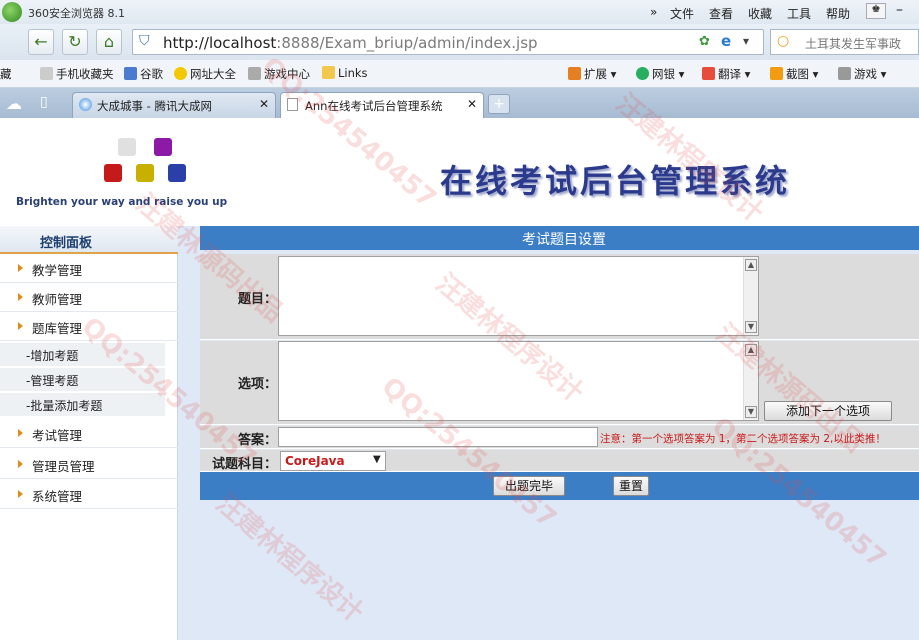  I want to click on mobile-icon: ▯, so click(44, 102).